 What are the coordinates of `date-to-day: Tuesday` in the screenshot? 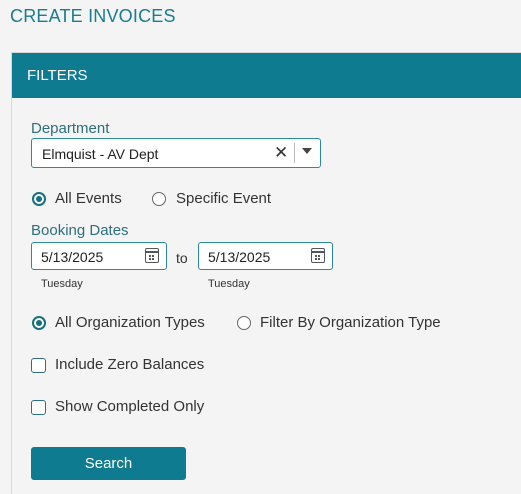 It's located at (229, 284).